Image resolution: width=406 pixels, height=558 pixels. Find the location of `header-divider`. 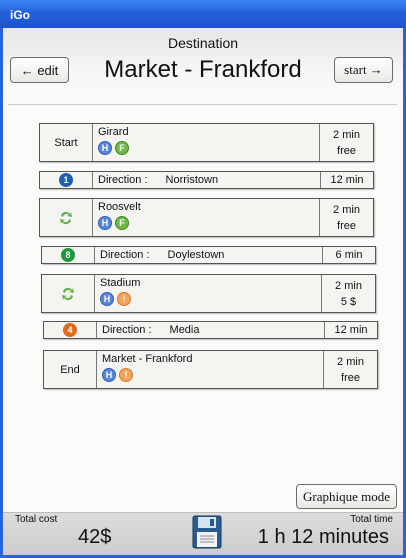

header-divider is located at coordinates (202, 104).